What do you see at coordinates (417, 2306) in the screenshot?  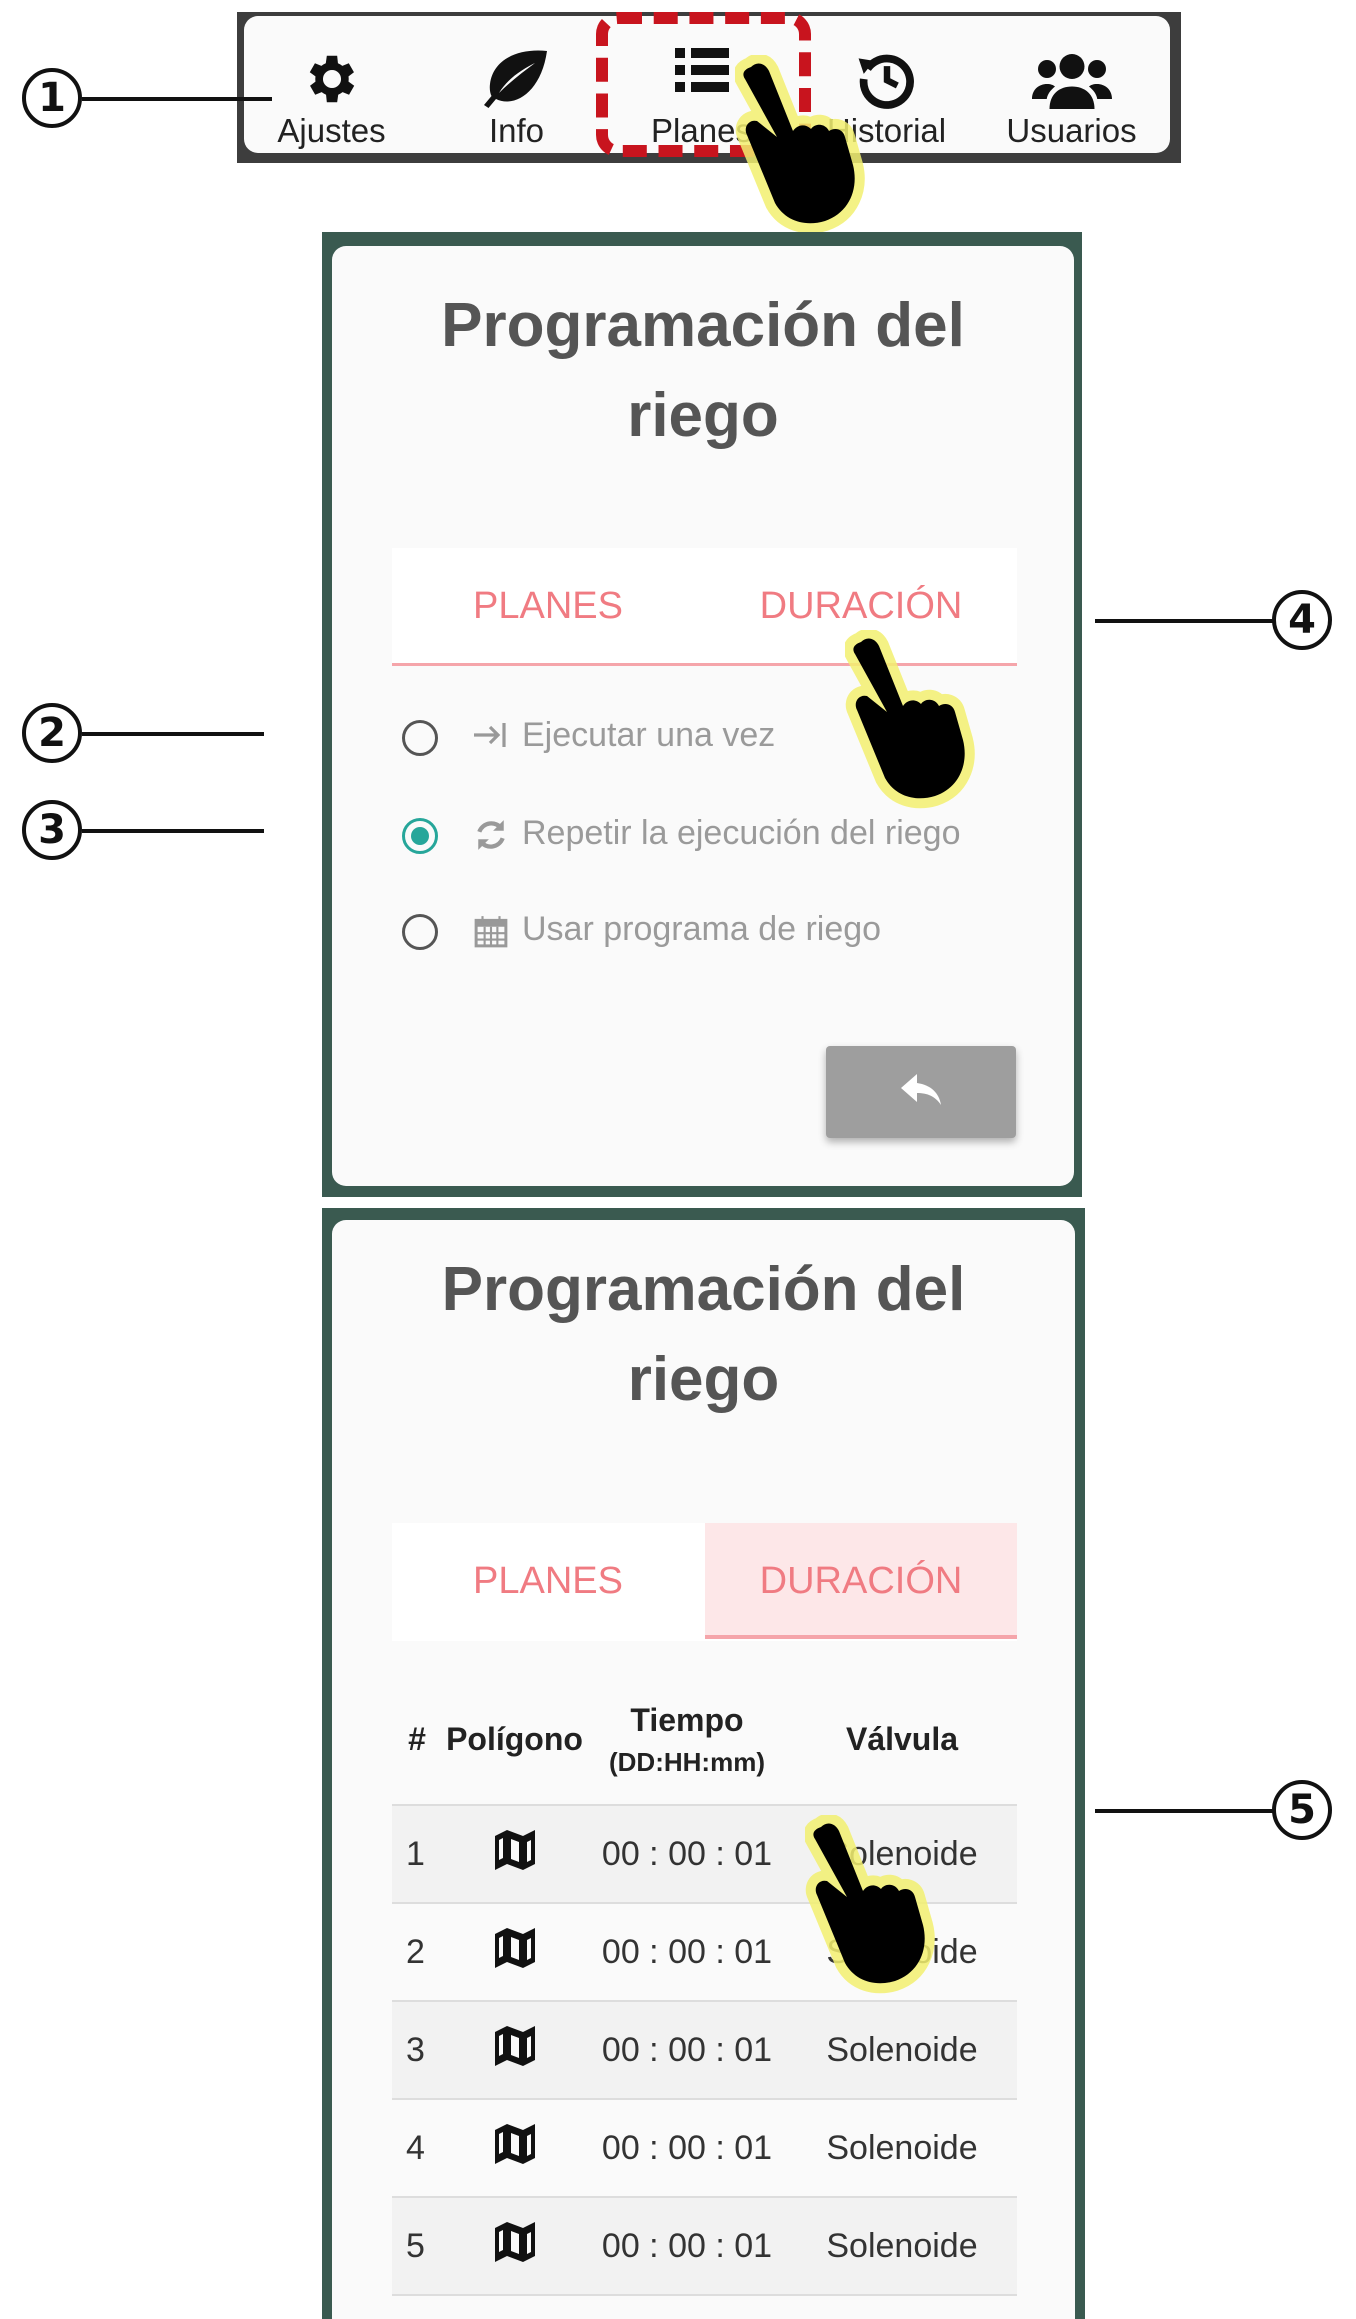 I see `row-number: 6` at bounding box center [417, 2306].